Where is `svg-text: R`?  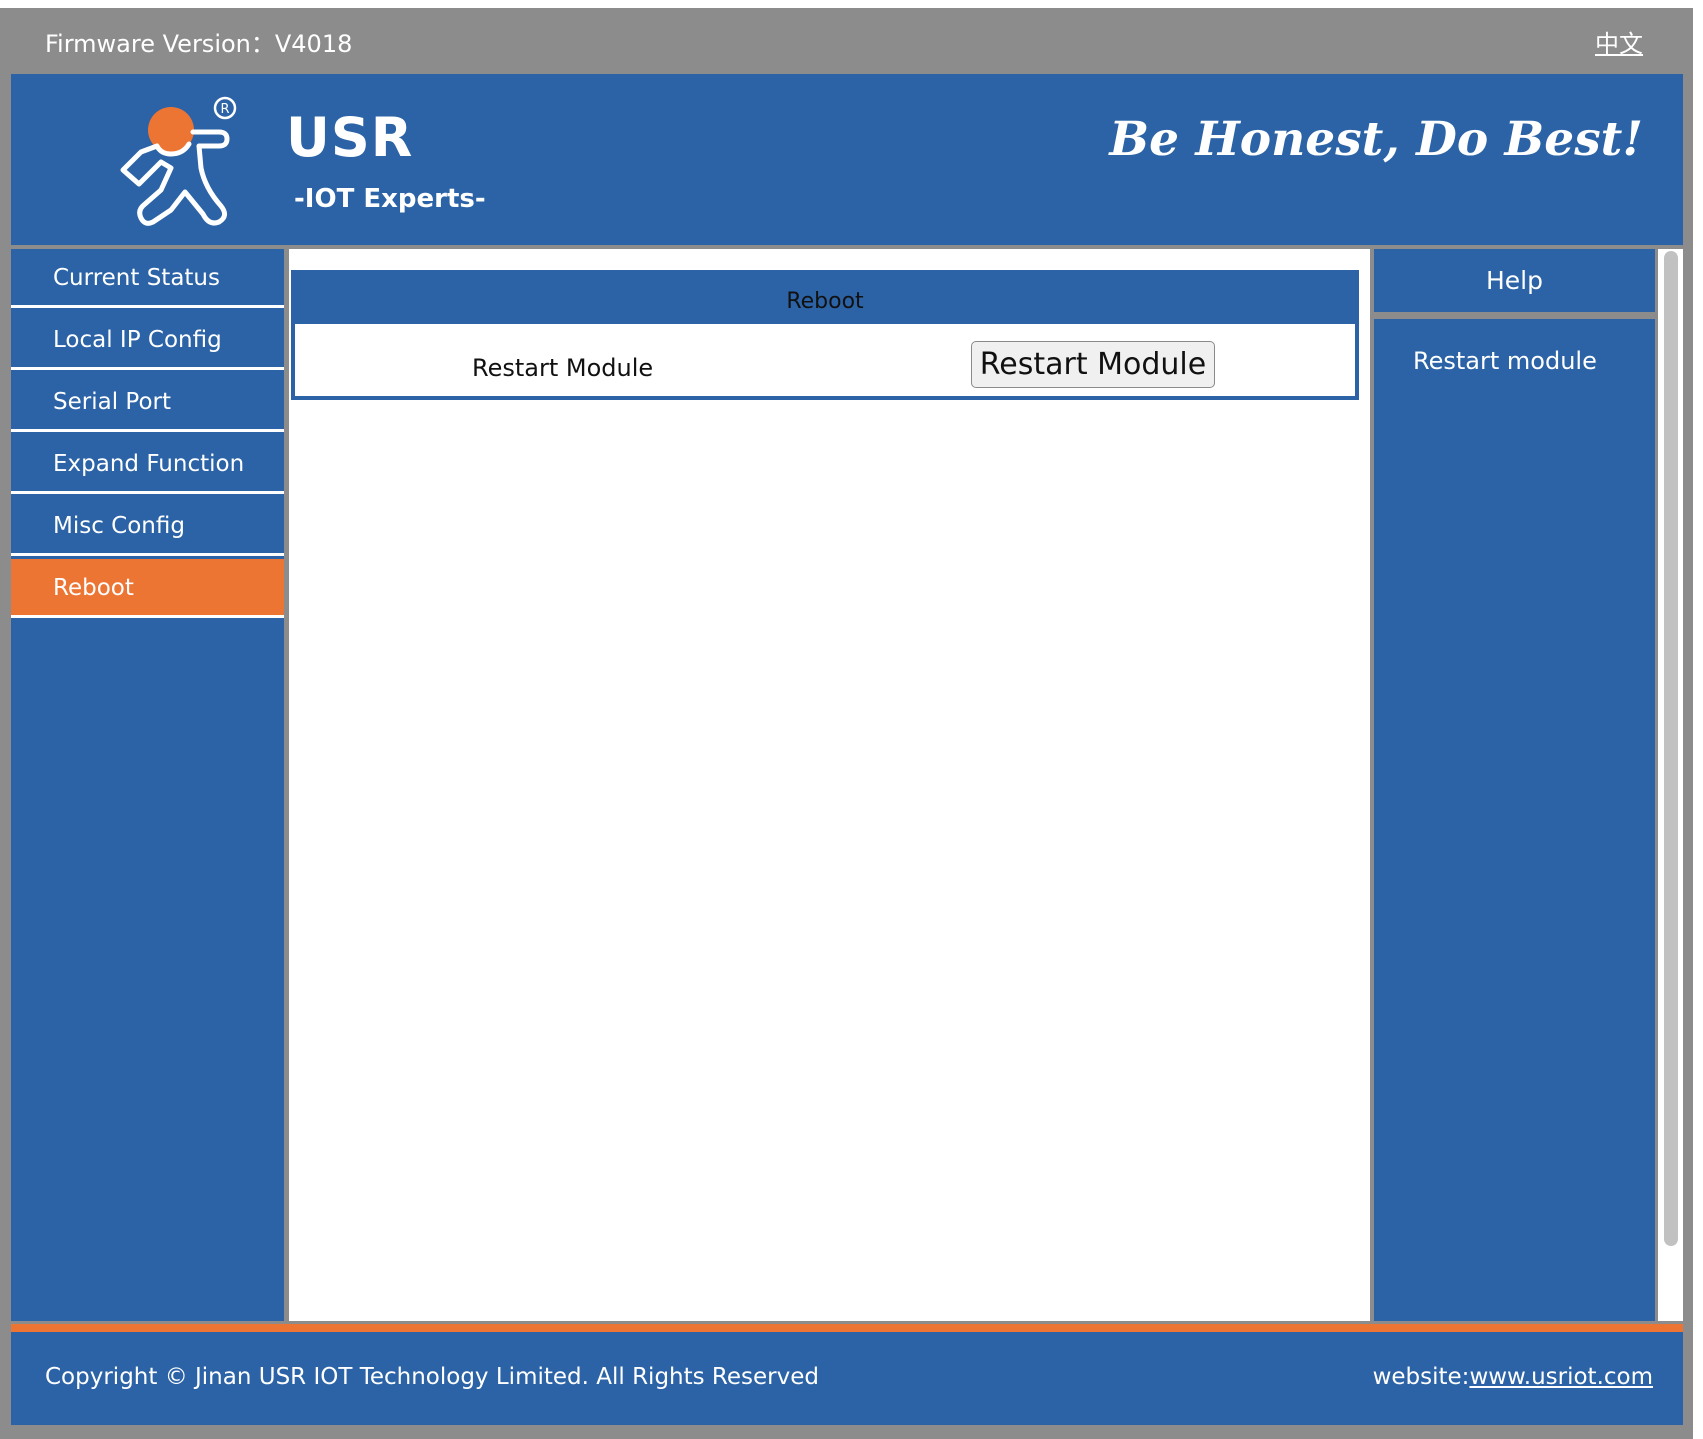 svg-text: R is located at coordinates (224, 109).